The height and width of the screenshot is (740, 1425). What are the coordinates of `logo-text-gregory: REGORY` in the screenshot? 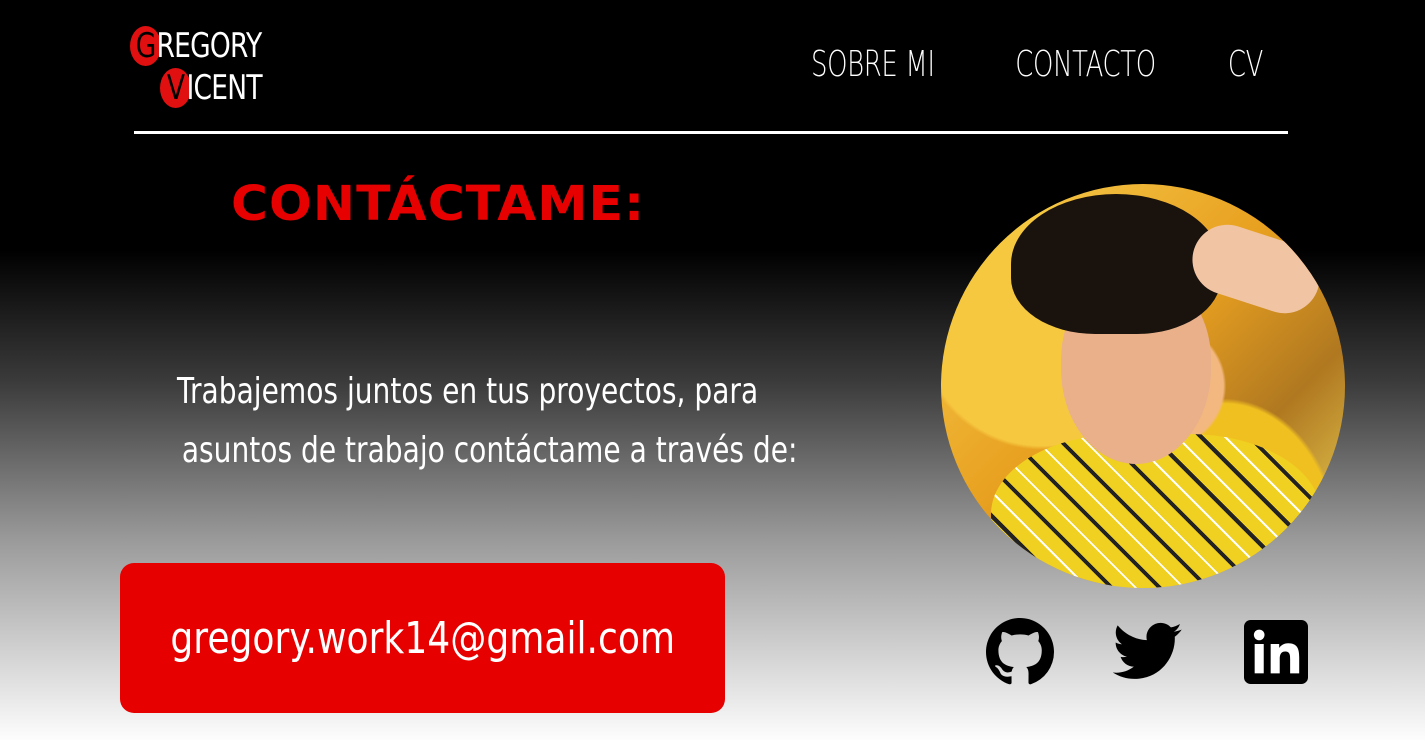 It's located at (209, 46).